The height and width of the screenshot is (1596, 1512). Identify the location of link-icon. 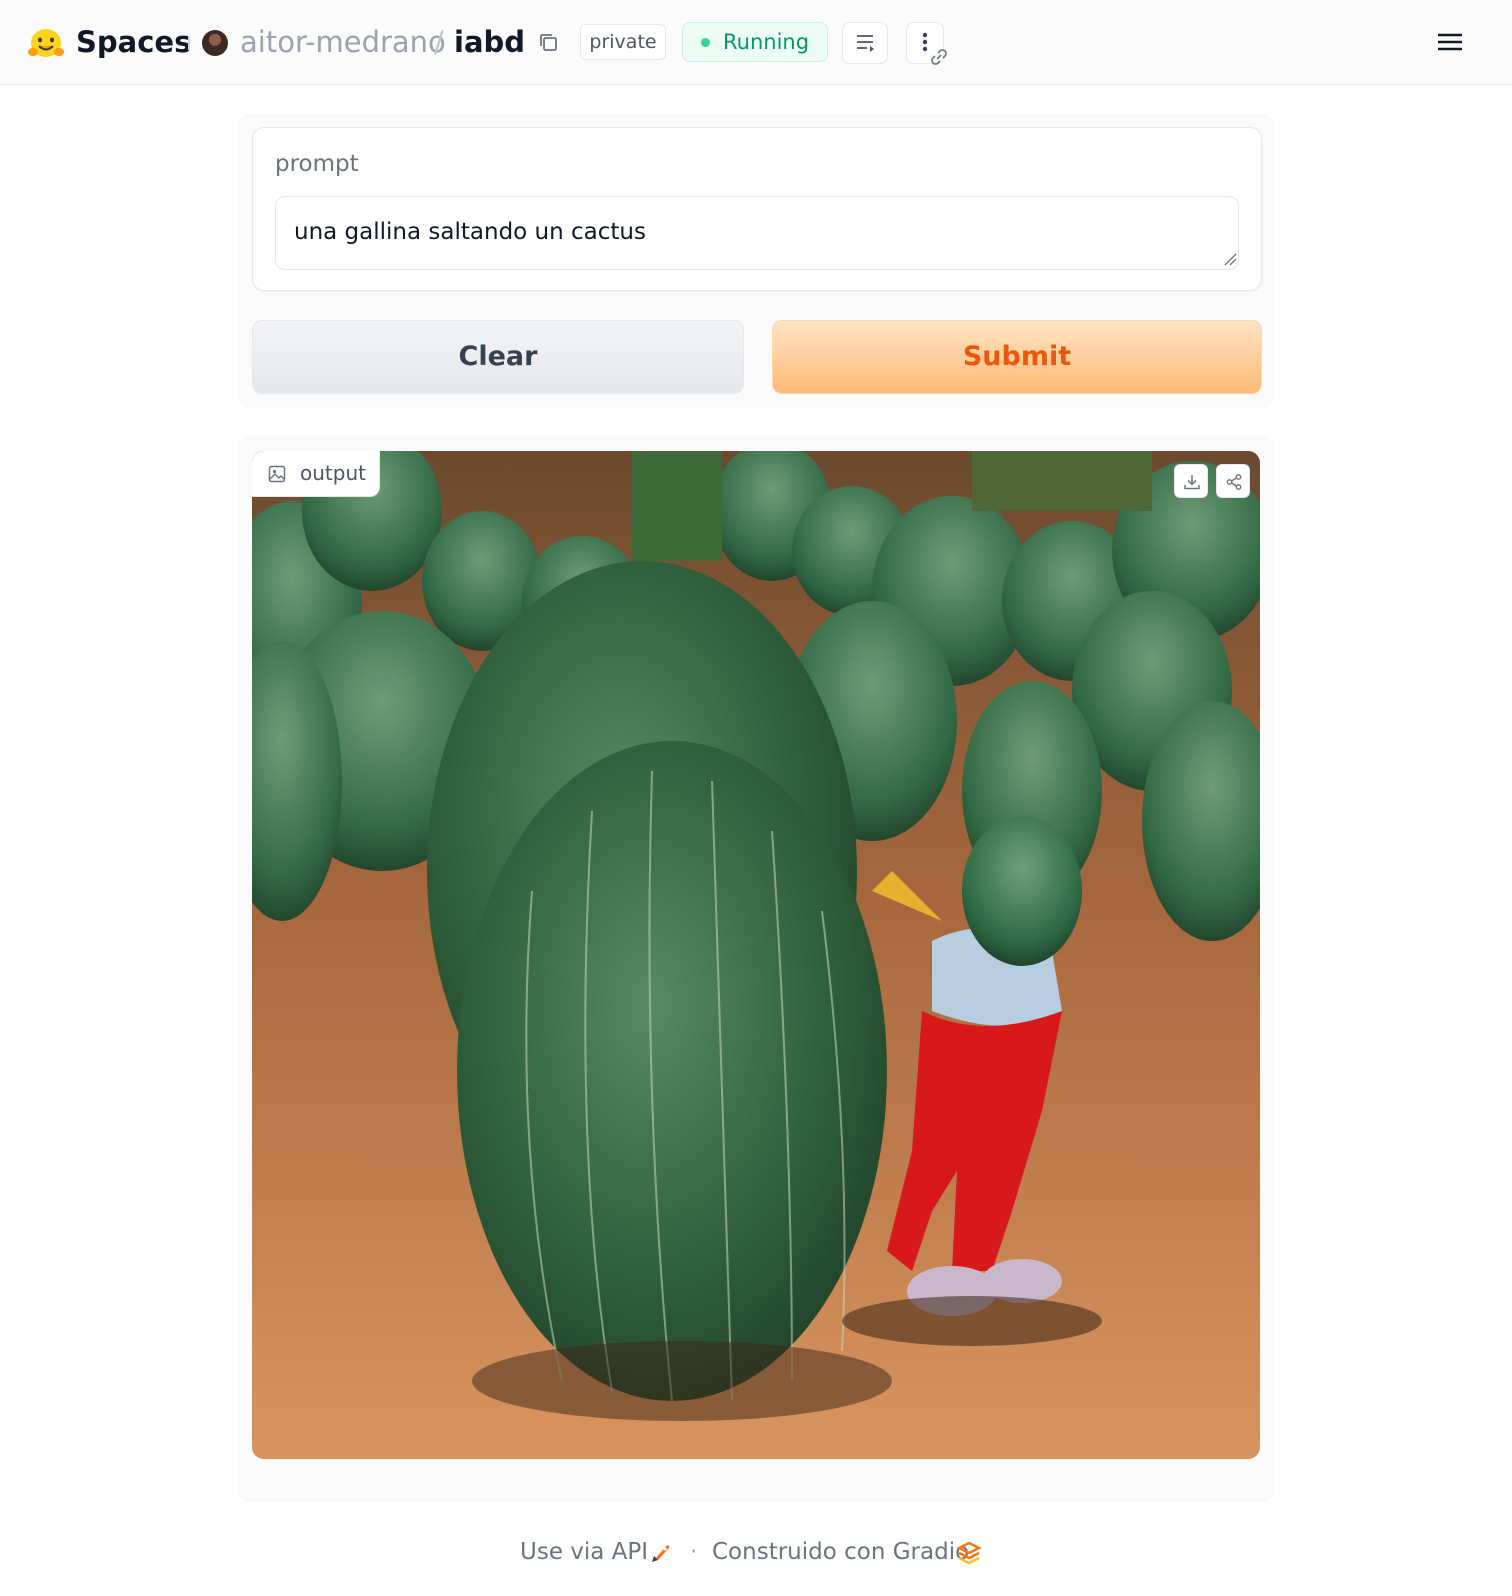
(939, 57).